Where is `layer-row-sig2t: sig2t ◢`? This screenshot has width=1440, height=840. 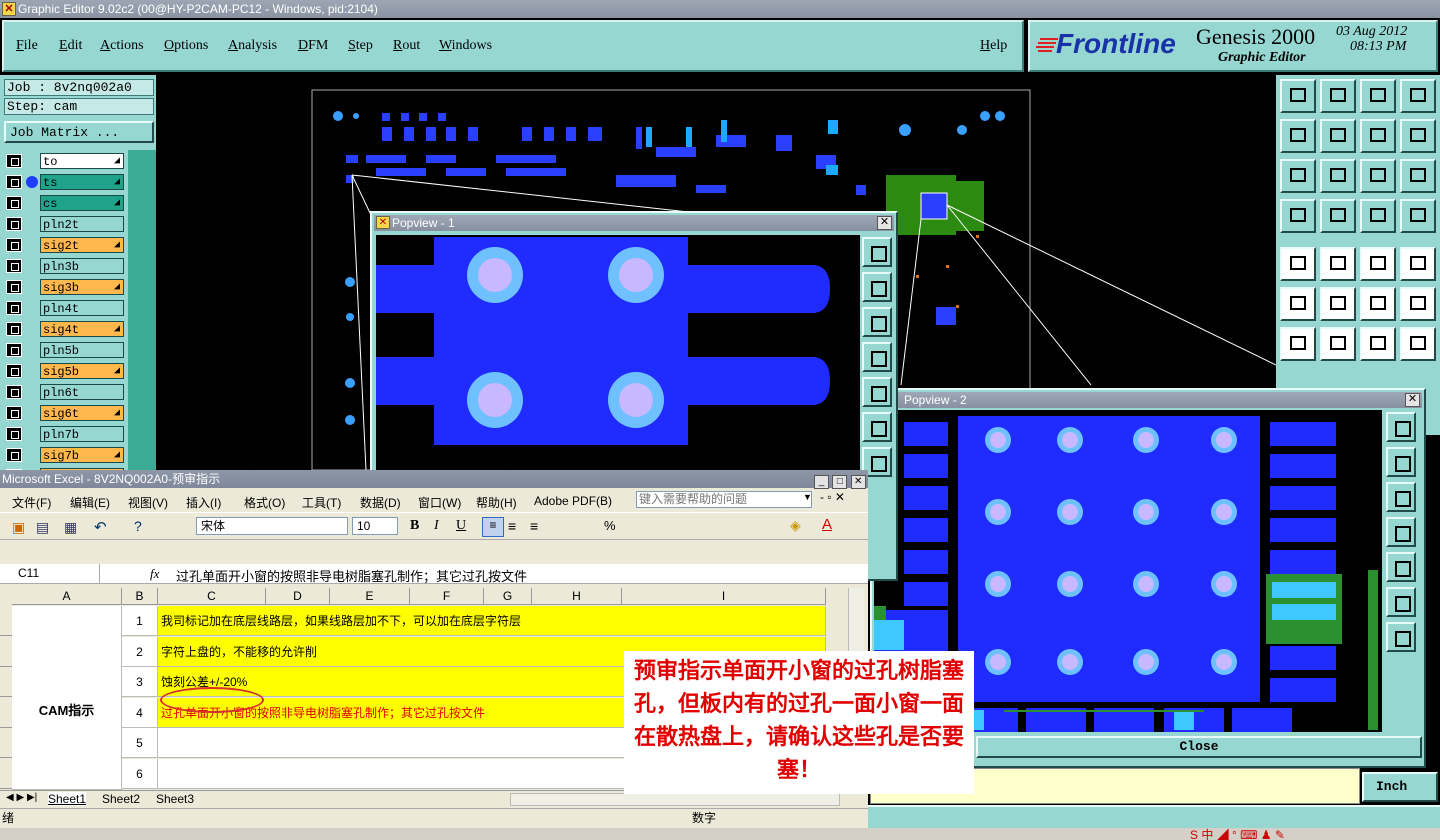
layer-row-sig2t: sig2t ◢ is located at coordinates (65, 245).